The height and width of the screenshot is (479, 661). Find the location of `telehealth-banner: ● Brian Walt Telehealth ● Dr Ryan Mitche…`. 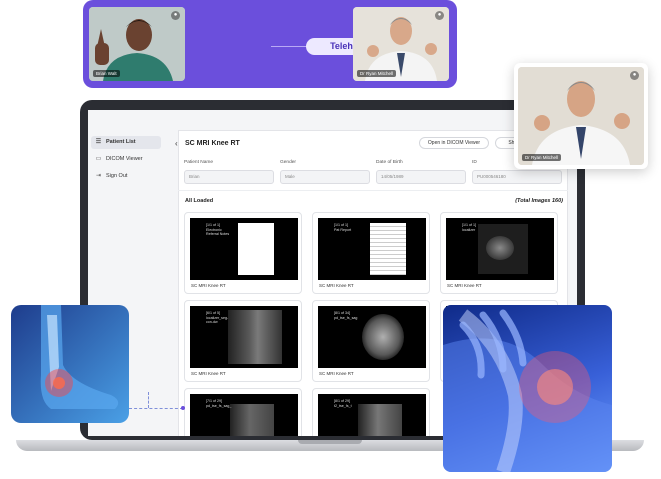

telehealth-banner: ● Brian Walt Telehealth ● Dr Ryan Mitche… is located at coordinates (270, 44).